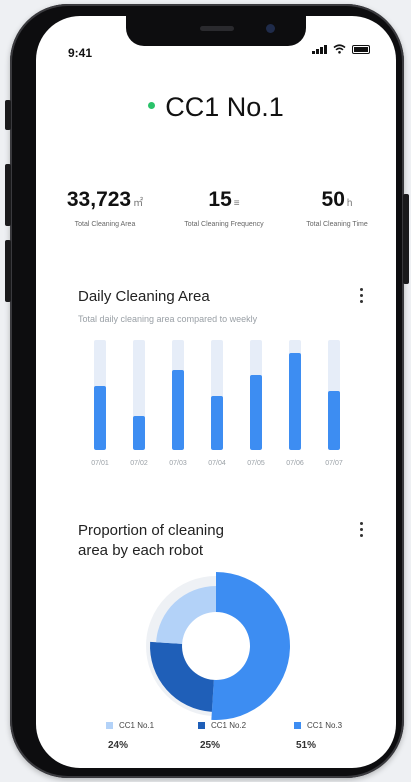  Describe the element at coordinates (152, 106) in the screenshot. I see `online-status-dot` at that location.